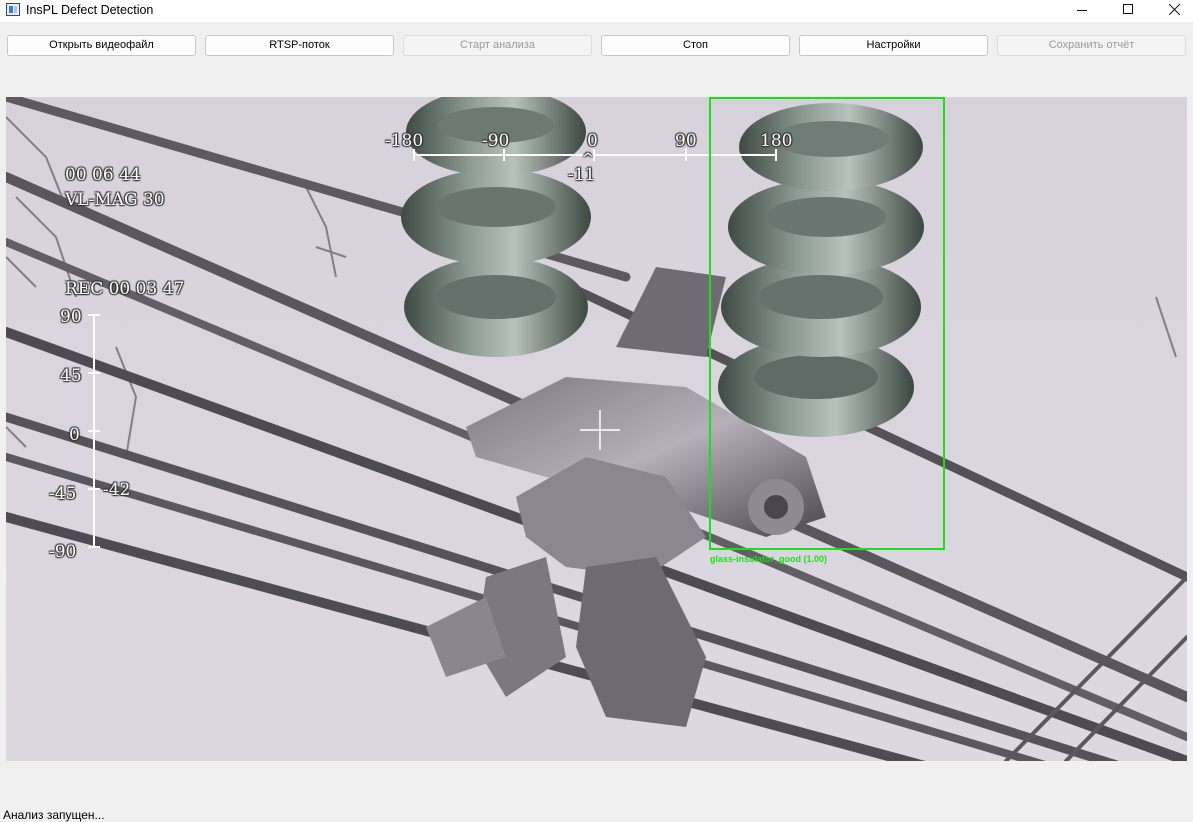 The width and height of the screenshot is (1193, 822). I want to click on tilt-tick-label: -45, so click(63, 494).